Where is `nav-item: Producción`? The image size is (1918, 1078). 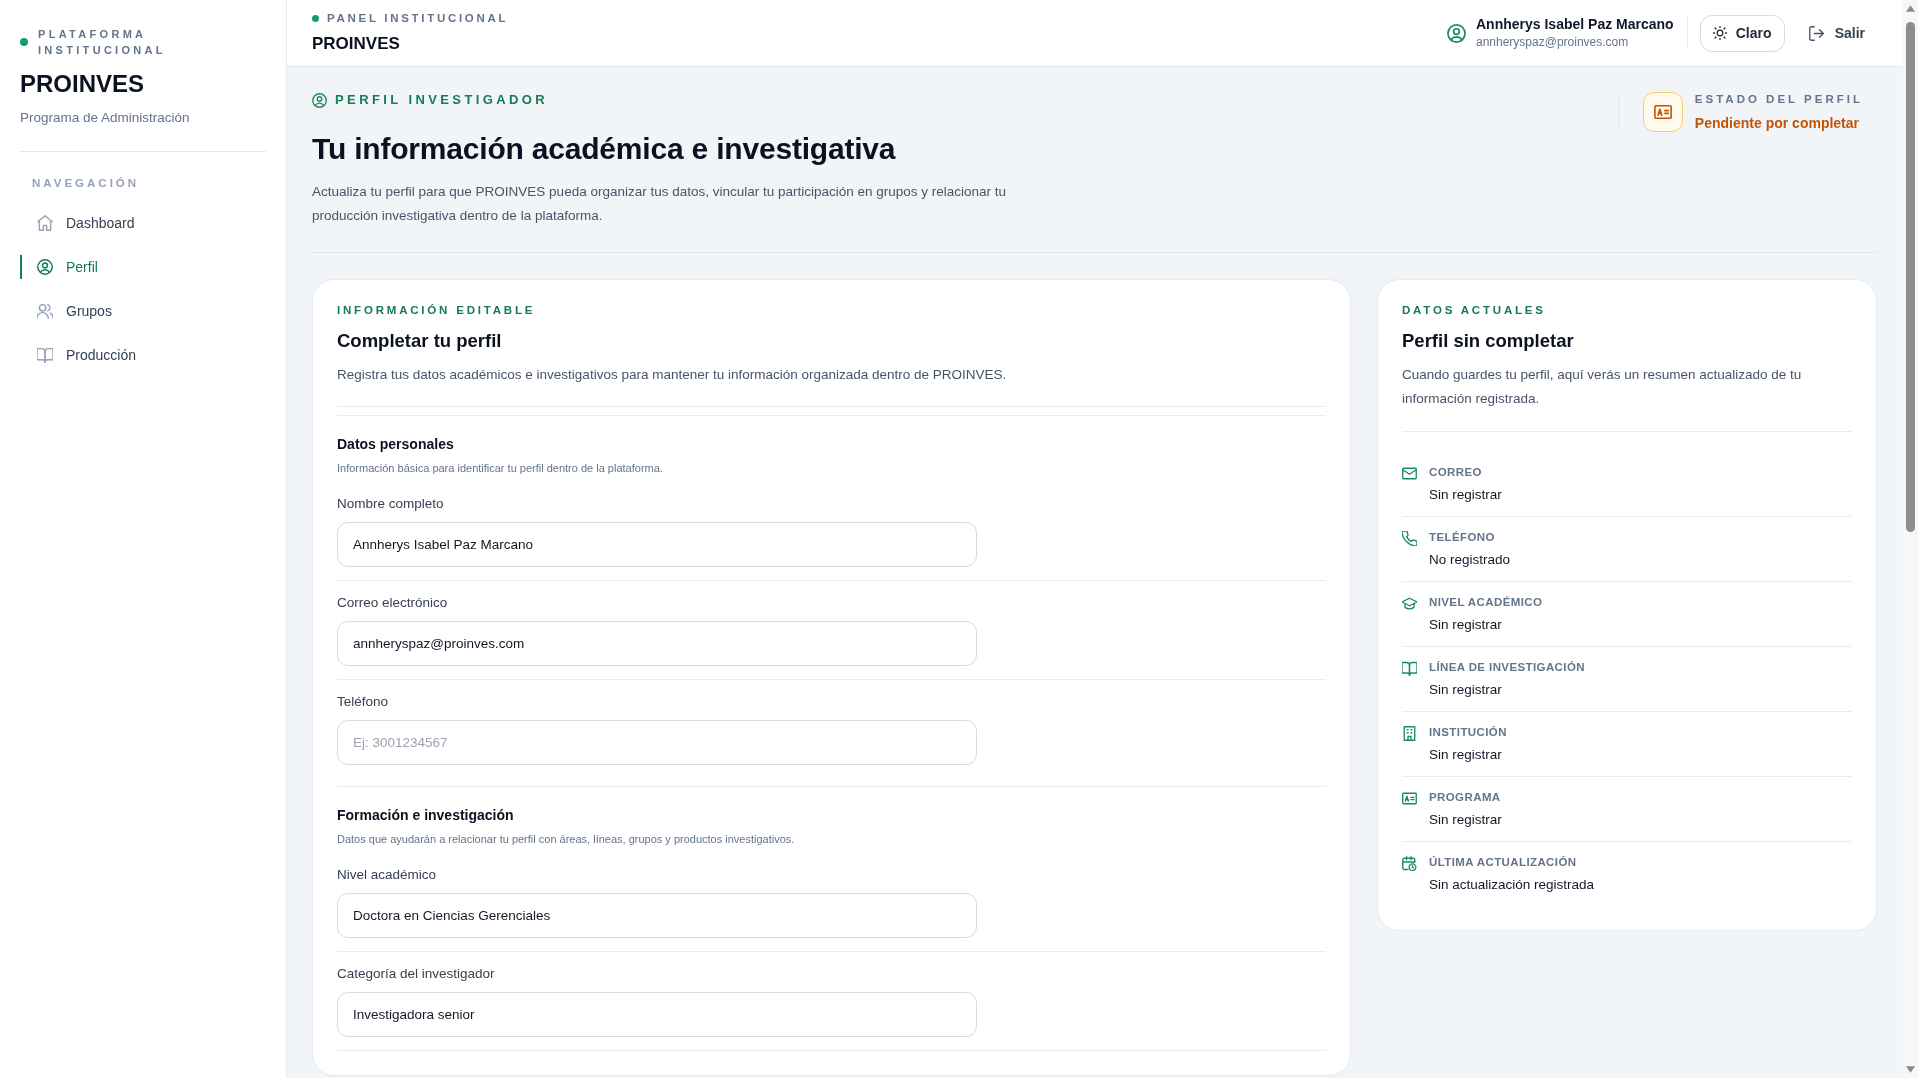 nav-item: Producción is located at coordinates (143, 355).